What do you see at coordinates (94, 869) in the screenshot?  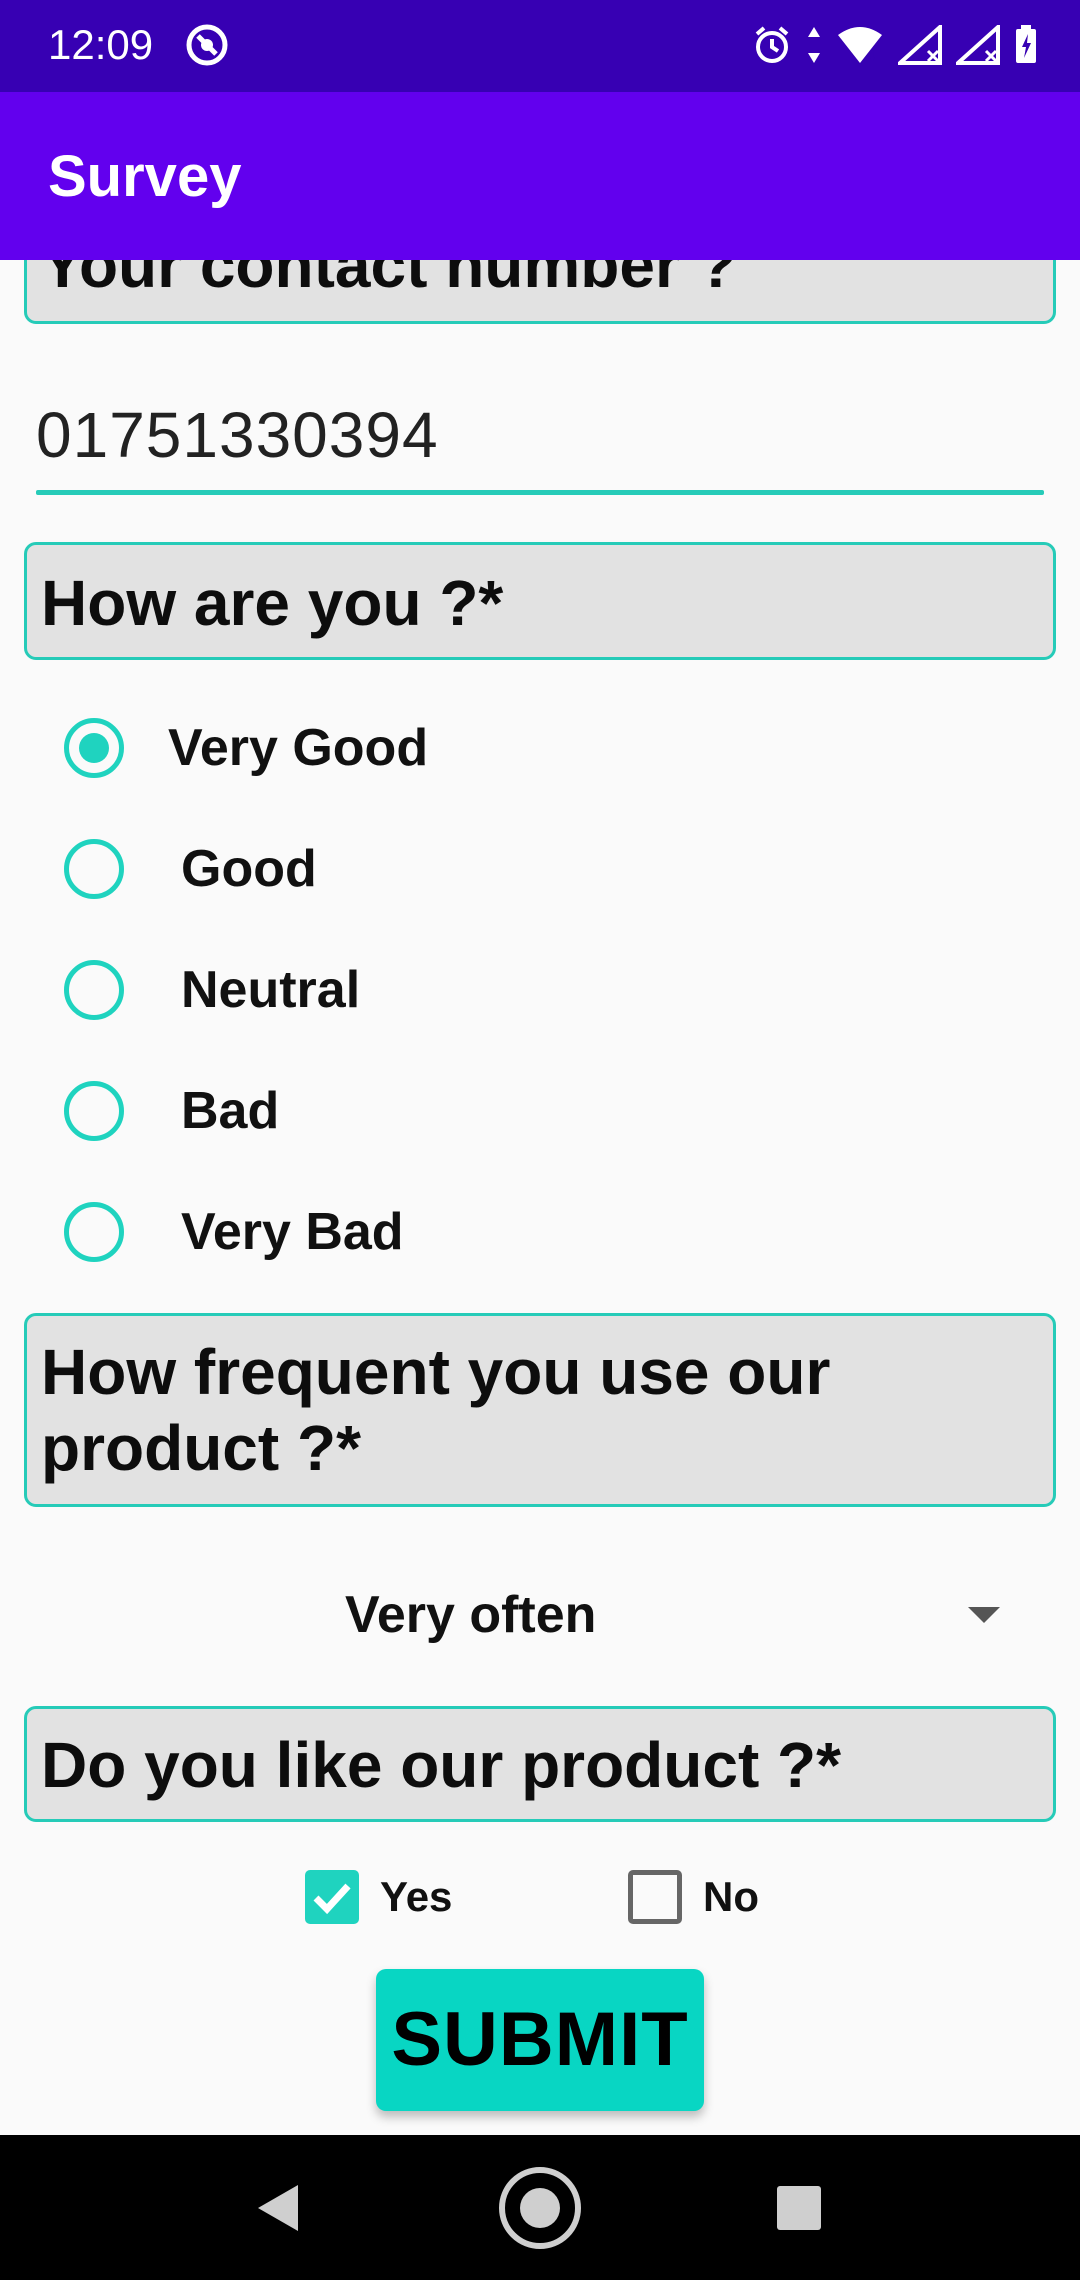 I see `radio-good` at bounding box center [94, 869].